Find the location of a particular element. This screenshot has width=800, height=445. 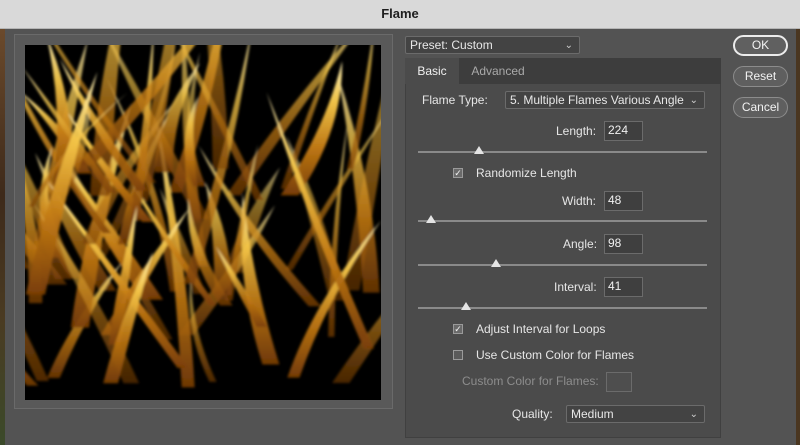

width-label: Width: is located at coordinates (579, 201).